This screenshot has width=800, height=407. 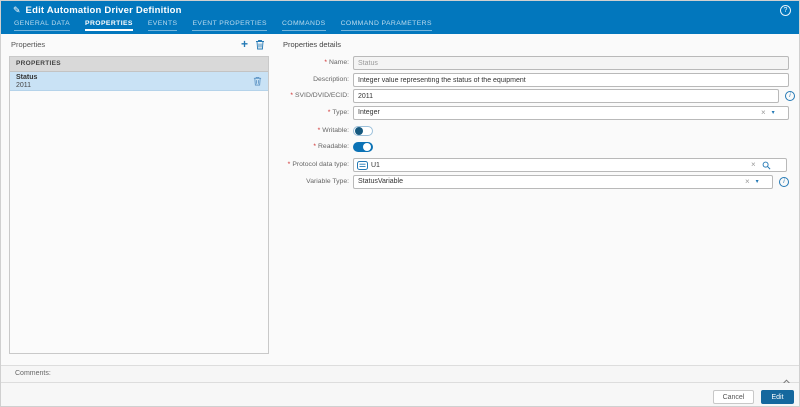 What do you see at coordinates (42, 25) in the screenshot?
I see `tab-general-data: GENERAL DATA` at bounding box center [42, 25].